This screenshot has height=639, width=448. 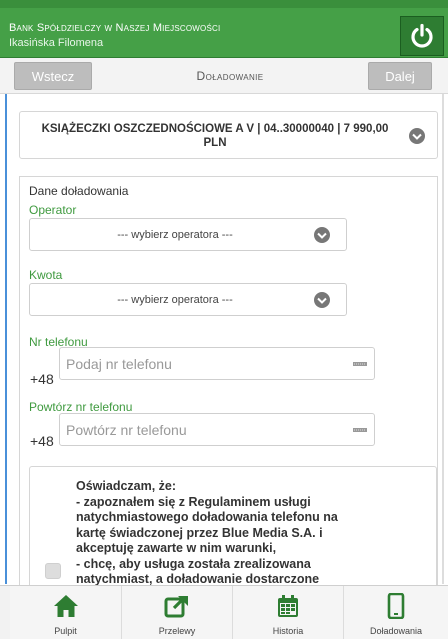 I want to click on consent-checkbox, so click(x=53, y=571).